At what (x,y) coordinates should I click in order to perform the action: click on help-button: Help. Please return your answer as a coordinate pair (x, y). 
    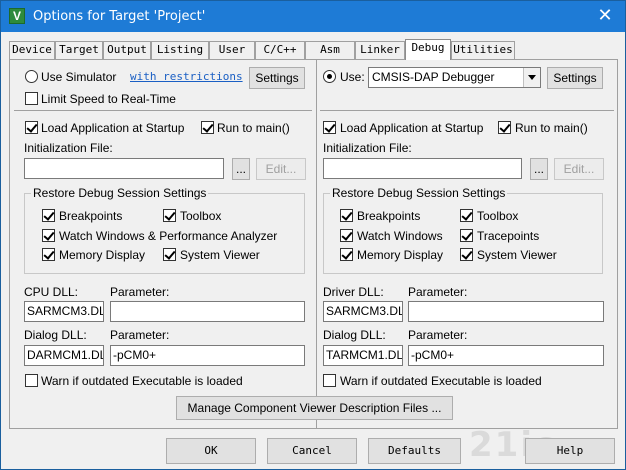
    Looking at the image, I should click on (570, 451).